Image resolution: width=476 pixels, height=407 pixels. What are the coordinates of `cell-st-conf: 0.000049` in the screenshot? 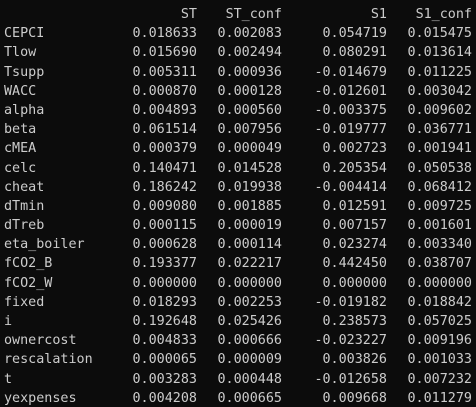 It's located at (250, 149).